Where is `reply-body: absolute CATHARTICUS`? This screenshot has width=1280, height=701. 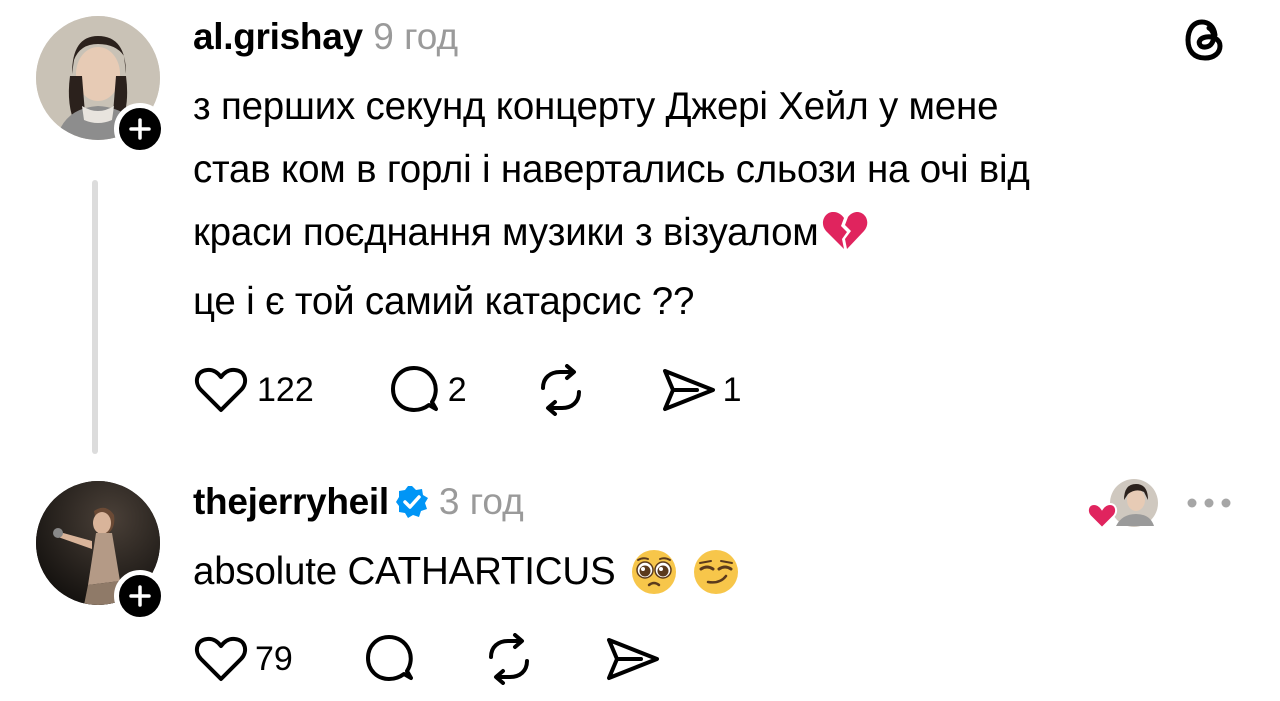 reply-body: absolute CATHARTICUS is located at coordinates (466, 571).